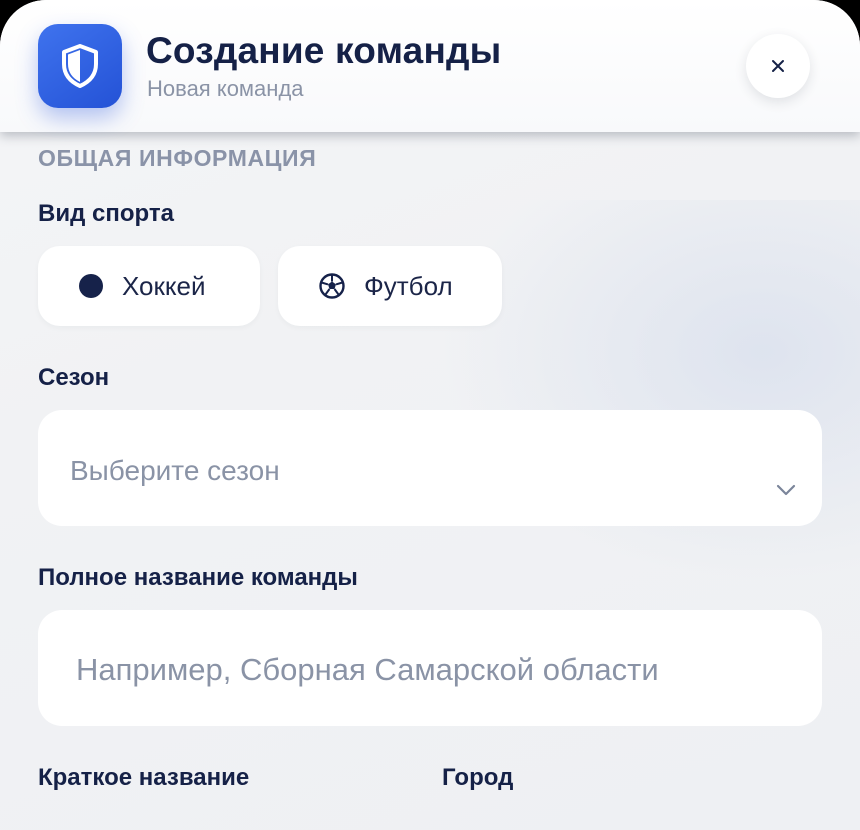  I want to click on section-title: ОБЩАЯ ИНФОРМАЦИЯ, so click(177, 158).